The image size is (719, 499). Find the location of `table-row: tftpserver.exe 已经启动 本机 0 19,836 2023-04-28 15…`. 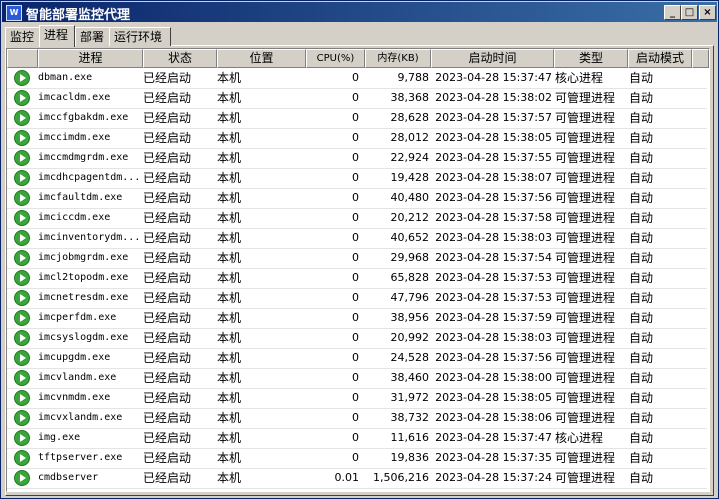

table-row: tftpserver.exe 已经启动 本机 0 19,836 2023-04-28 15… is located at coordinates (357, 458).